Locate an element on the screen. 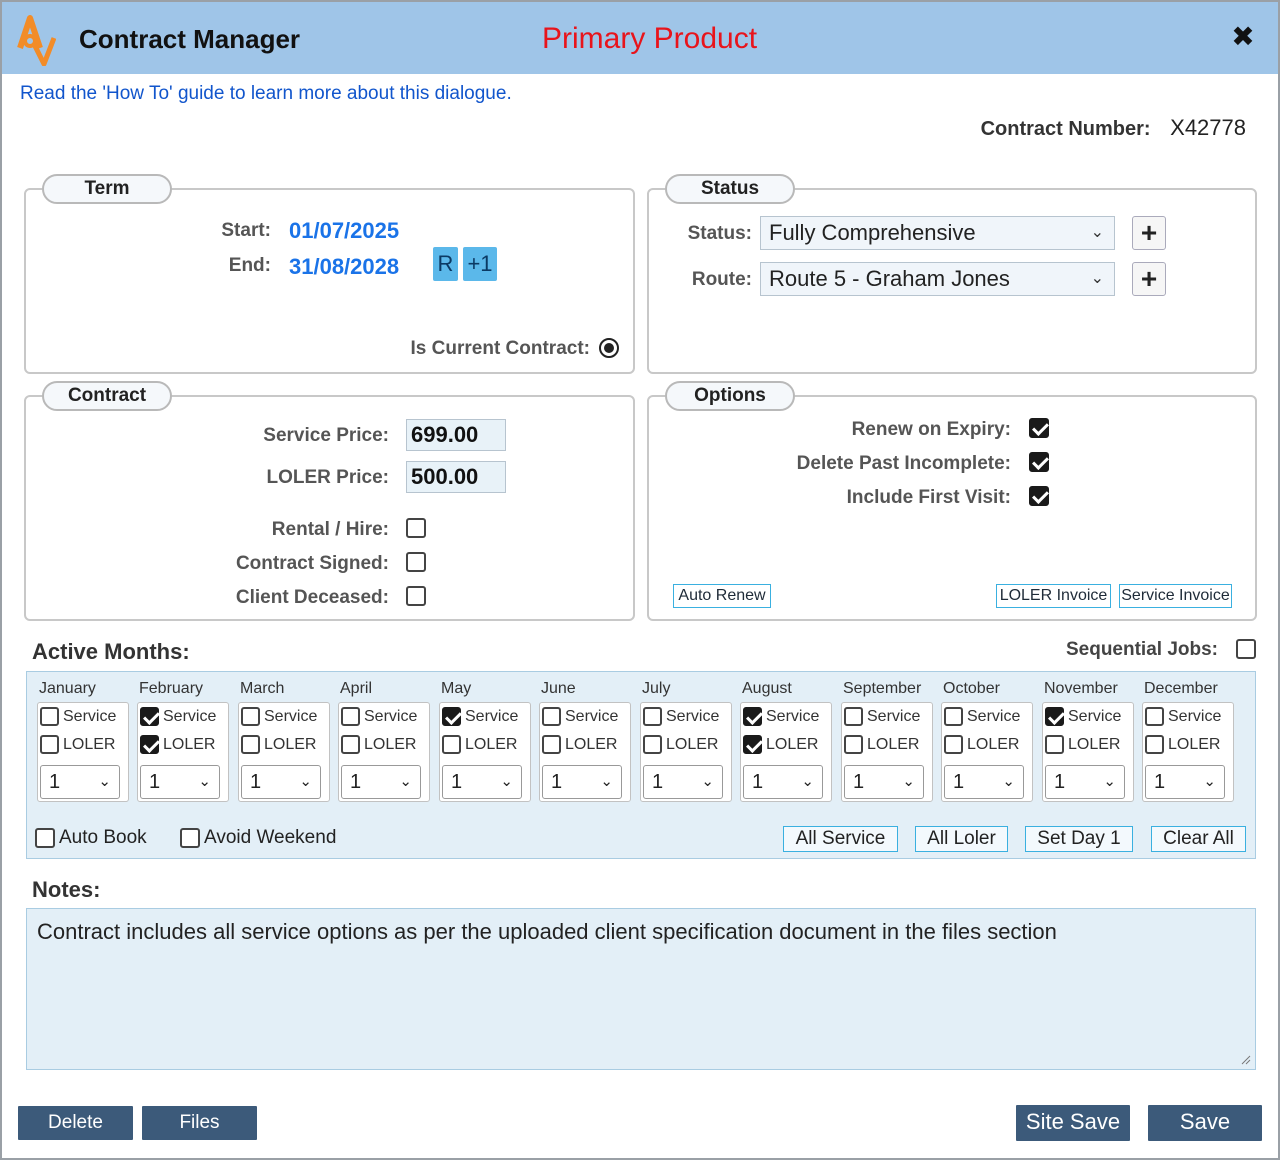  auto-book-option: Auto Book is located at coordinates (91, 838).